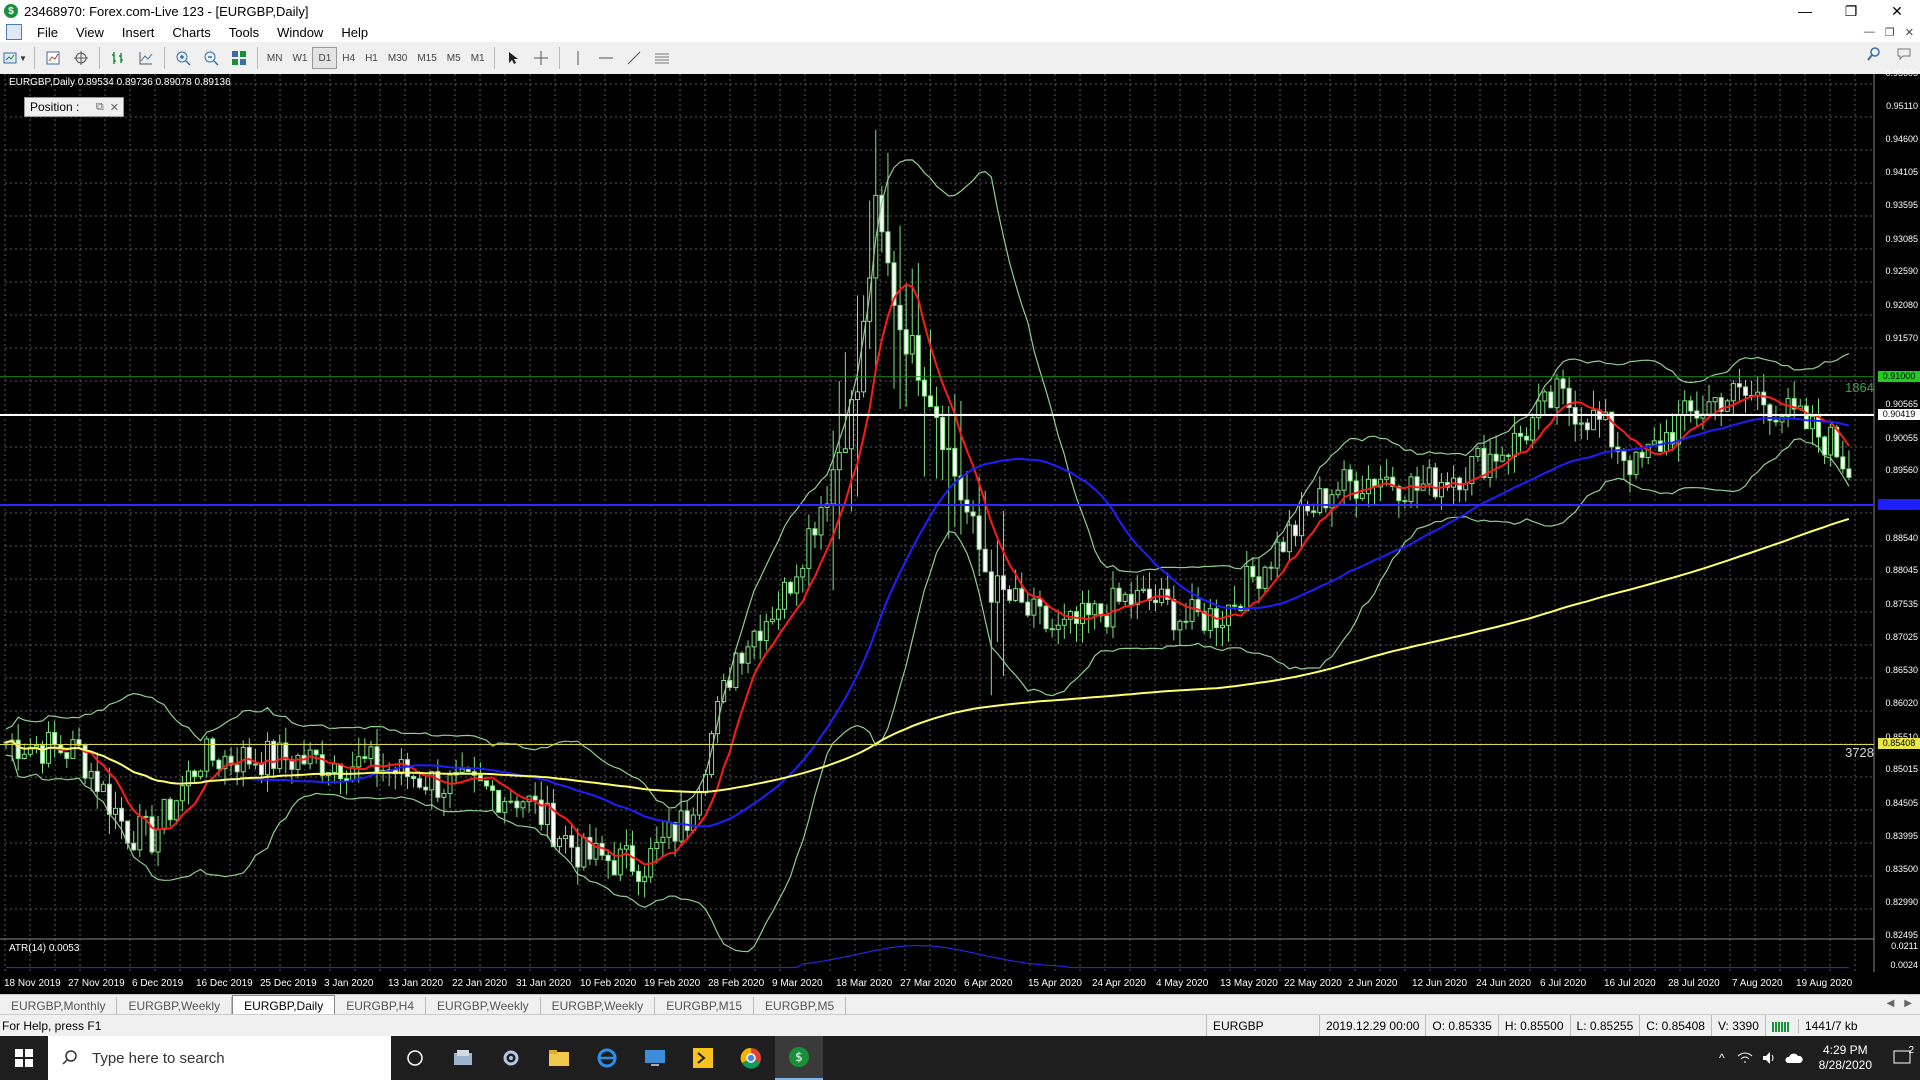 The width and height of the screenshot is (1920, 1080). Describe the element at coordinates (1909, 32) in the screenshot. I see `mdi-close-icon: ✕` at that location.